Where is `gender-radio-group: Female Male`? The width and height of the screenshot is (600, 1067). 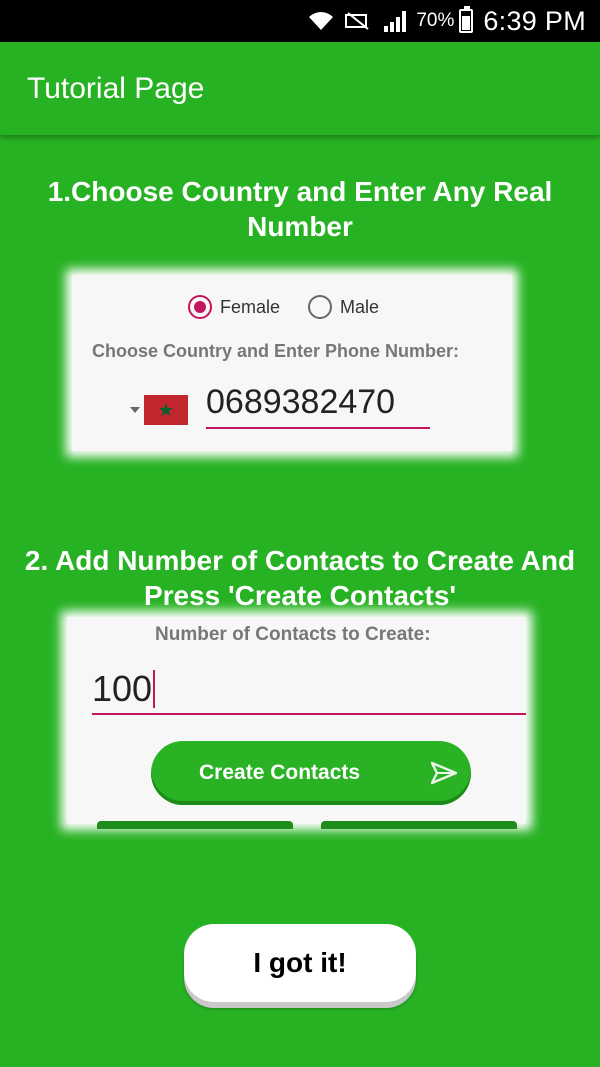
gender-radio-group: Female Male is located at coordinates (297, 307).